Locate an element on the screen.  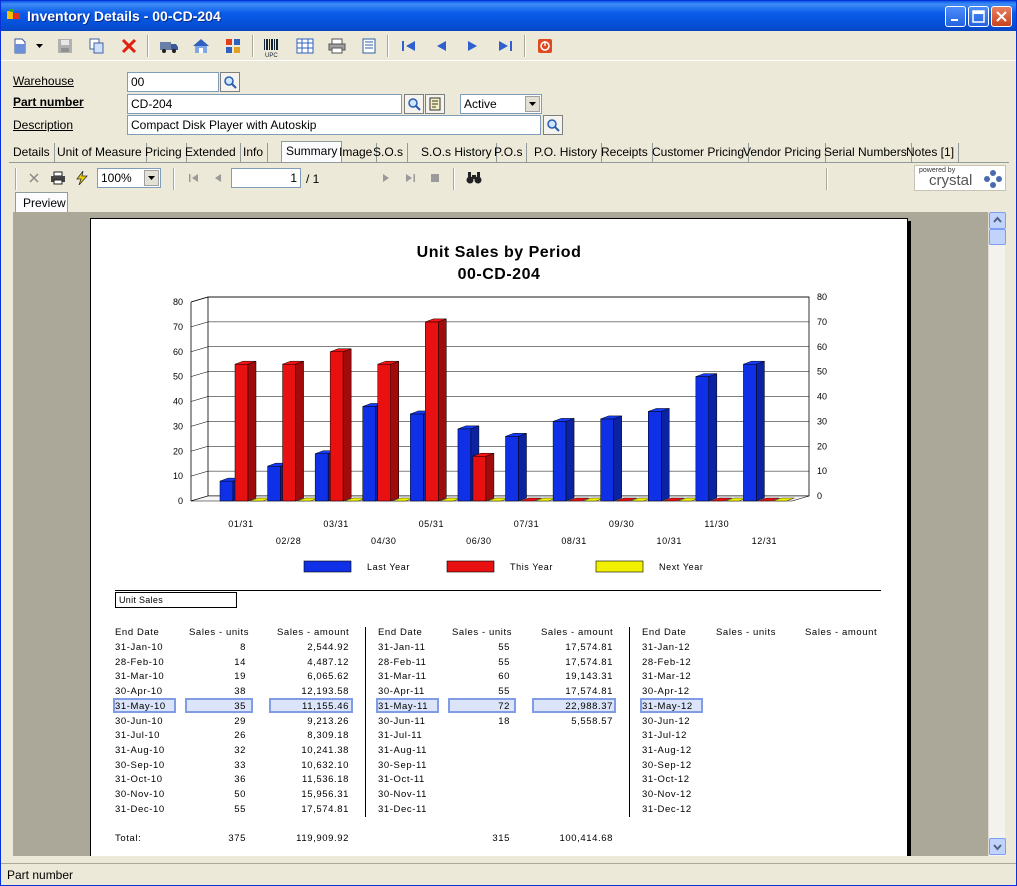
y-tick-label-left: 30 is located at coordinates (178, 426).